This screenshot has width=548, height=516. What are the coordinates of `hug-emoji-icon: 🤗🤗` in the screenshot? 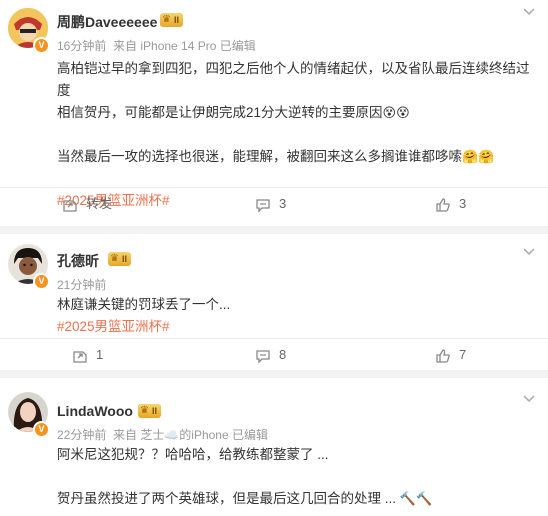 It's located at (478, 156).